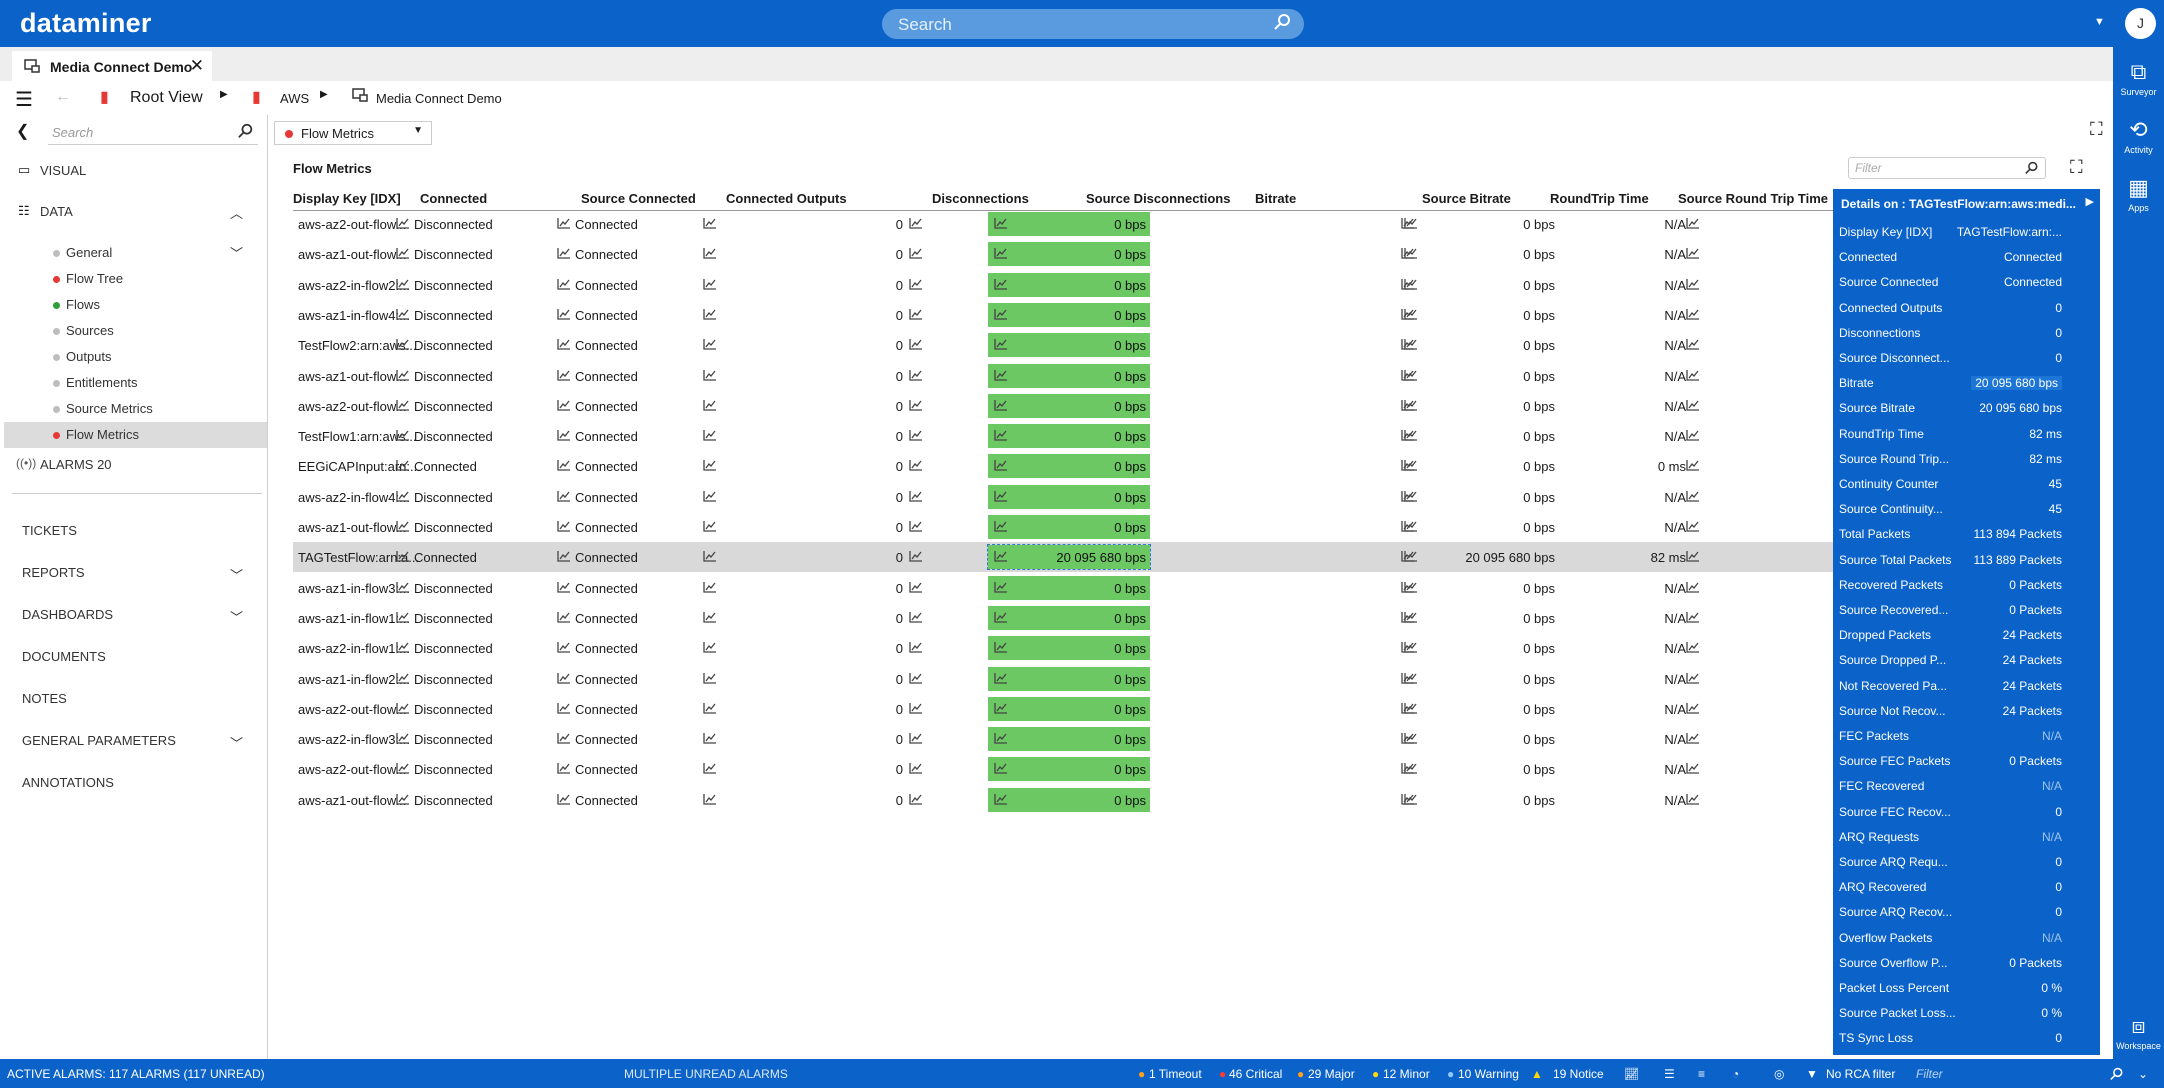 Image resolution: width=2164 pixels, height=1088 pixels. I want to click on details-row: RoundTrip Time 82 ms, so click(1966, 433).